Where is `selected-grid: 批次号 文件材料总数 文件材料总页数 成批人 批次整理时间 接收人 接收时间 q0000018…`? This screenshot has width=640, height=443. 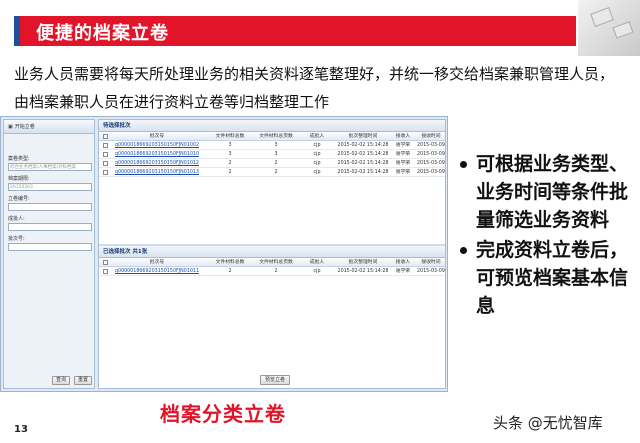 selected-grid: 批次号 文件材料总数 文件材料总页数 成批人 批次整理时间 接收人 接收时间 q0000018… is located at coordinates (272, 267).